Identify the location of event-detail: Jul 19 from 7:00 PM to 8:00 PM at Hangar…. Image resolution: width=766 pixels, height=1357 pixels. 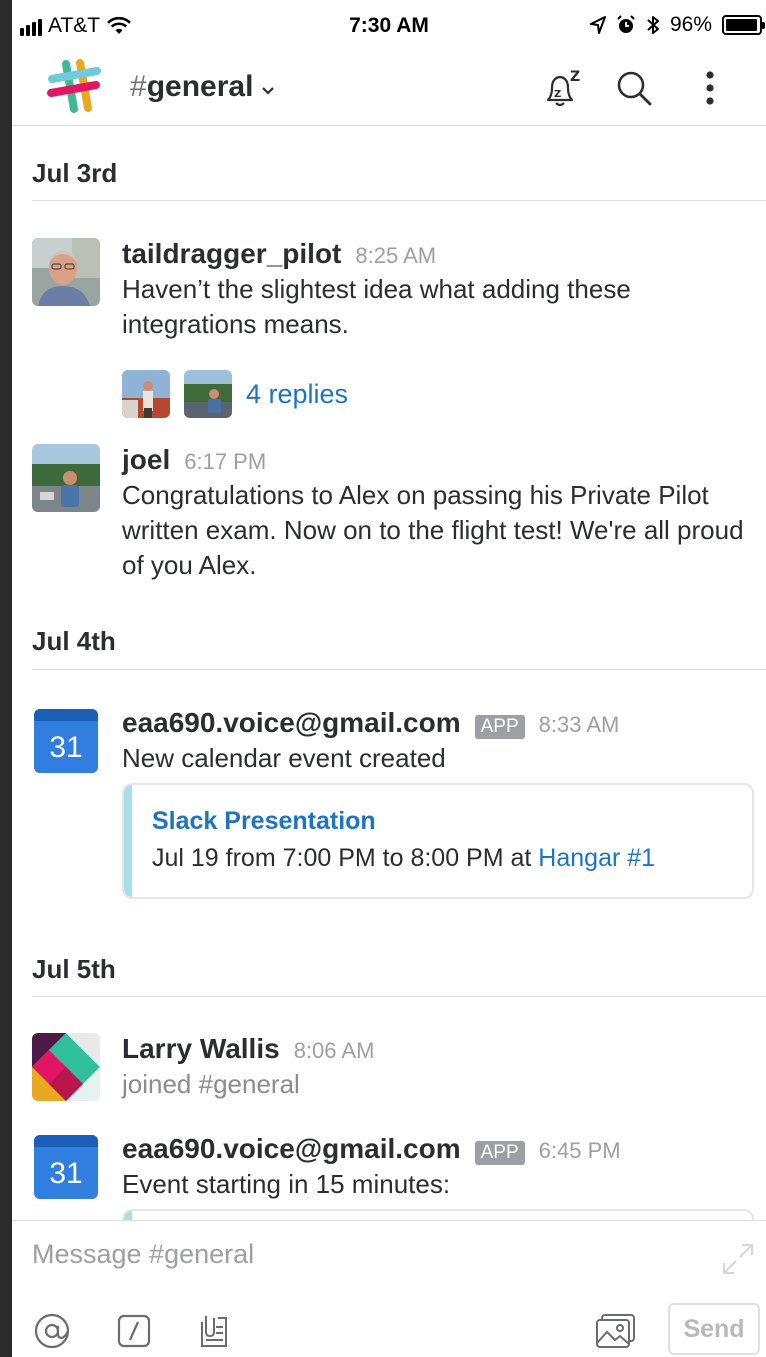
(452, 858).